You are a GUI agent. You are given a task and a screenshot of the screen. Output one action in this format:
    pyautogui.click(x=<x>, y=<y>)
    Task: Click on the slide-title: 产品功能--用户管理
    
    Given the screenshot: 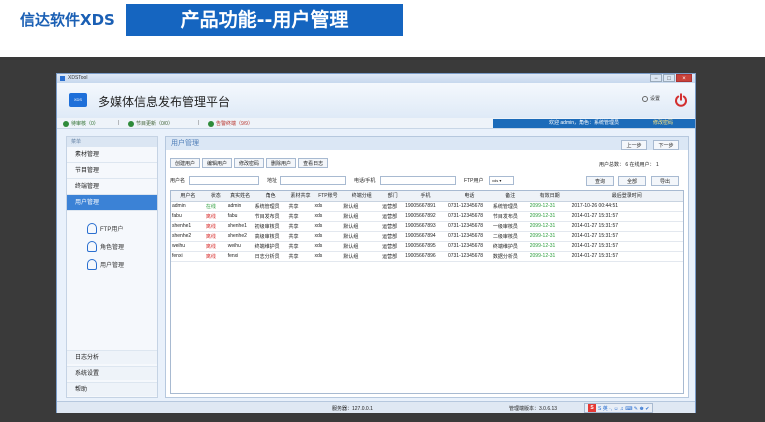 What is the action you would take?
    pyautogui.click(x=264, y=20)
    